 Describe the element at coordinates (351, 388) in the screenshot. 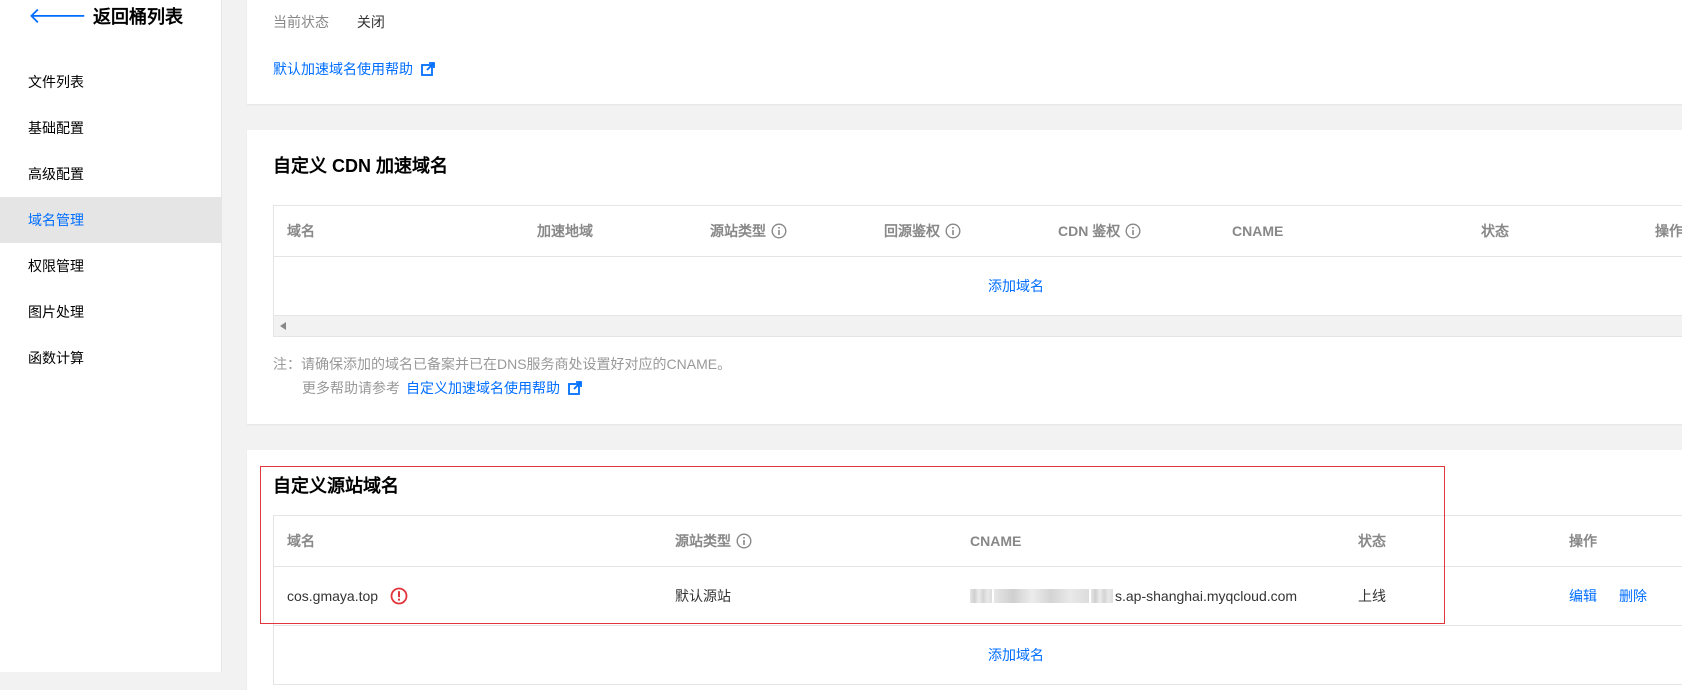

I see `help-prefix: 更多帮助请参考` at that location.